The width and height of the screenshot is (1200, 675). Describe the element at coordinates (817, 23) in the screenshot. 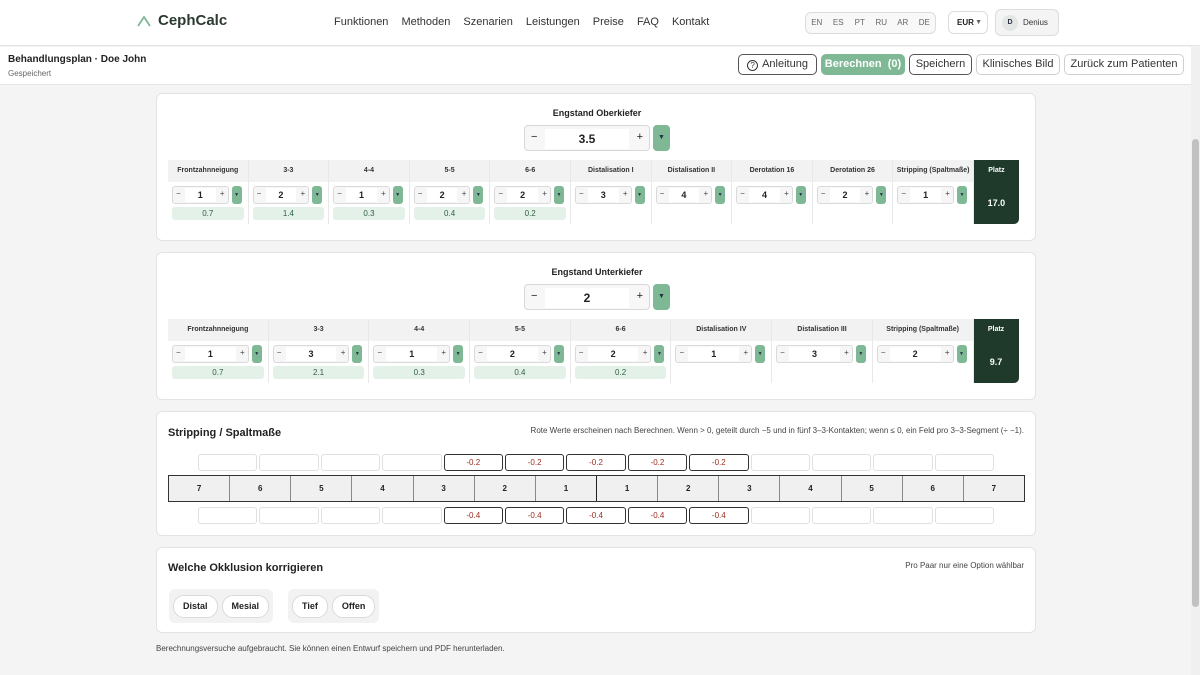

I see `lang-en: EN` at that location.